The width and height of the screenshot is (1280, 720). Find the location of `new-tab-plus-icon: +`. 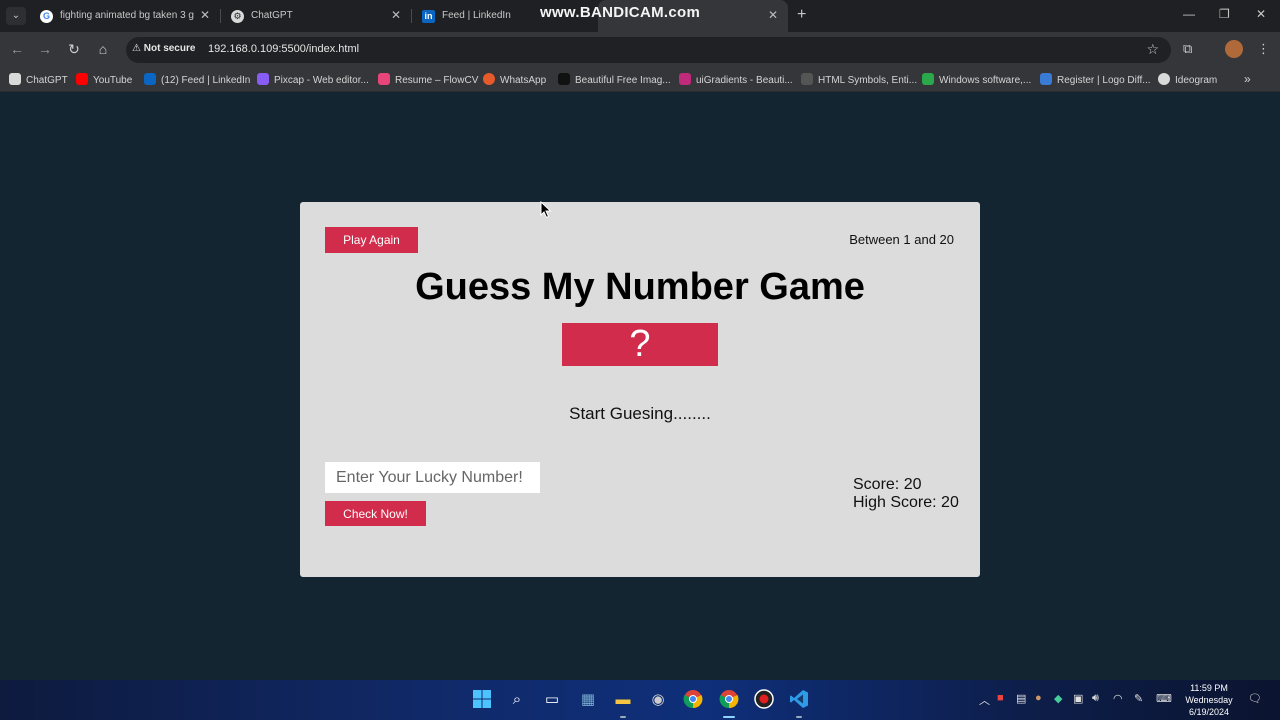

new-tab-plus-icon: + is located at coordinates (801, 15).